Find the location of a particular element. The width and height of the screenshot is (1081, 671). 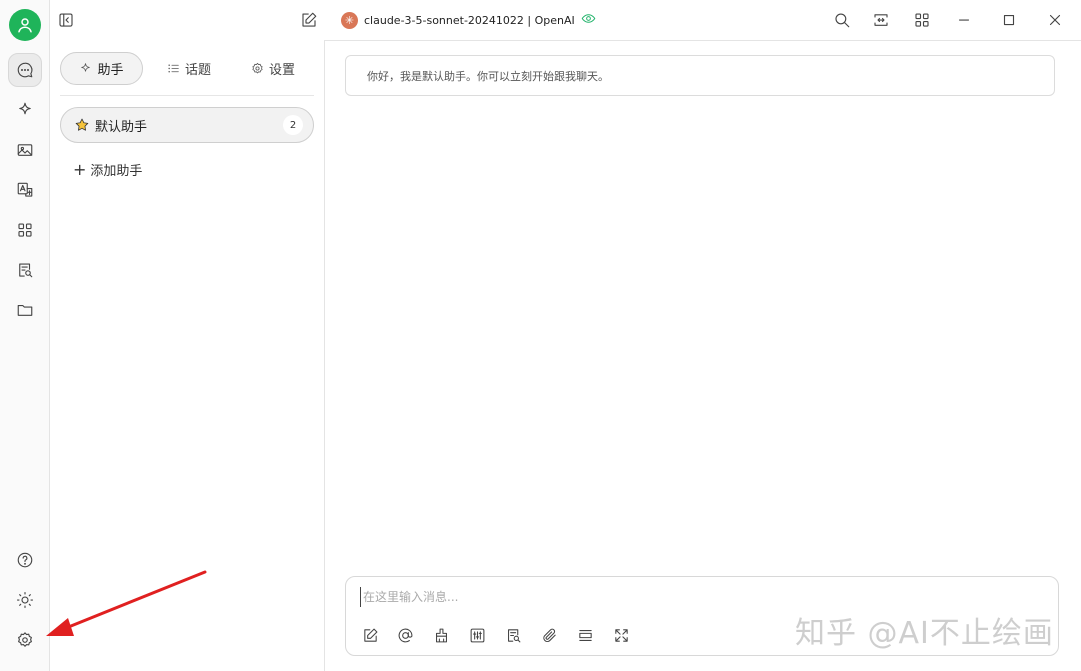

sidebar-collapse-icon is located at coordinates (66, 20).